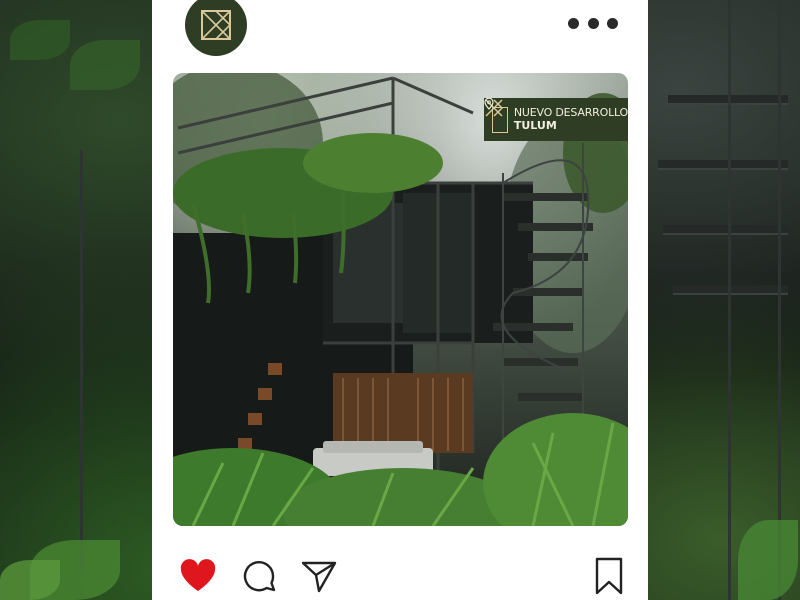  I want to click on badge-location: TULUM, so click(556, 115).